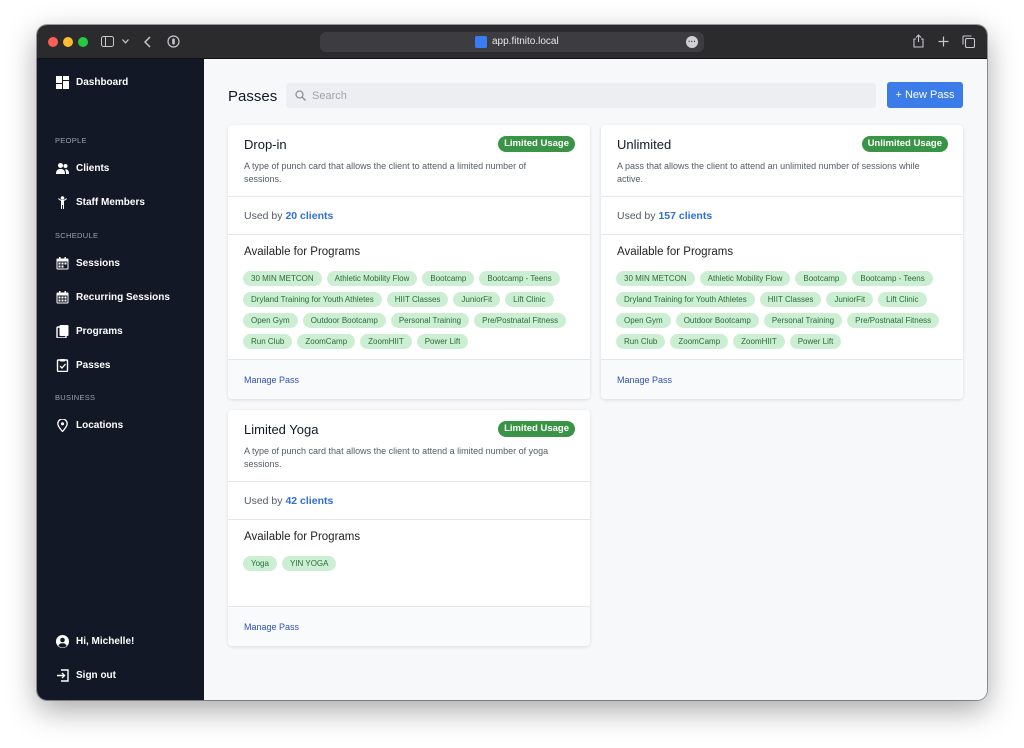 Image resolution: width=1024 pixels, height=748 pixels. Describe the element at coordinates (125, 41) in the screenshot. I see `chevron-down-icon` at that location.